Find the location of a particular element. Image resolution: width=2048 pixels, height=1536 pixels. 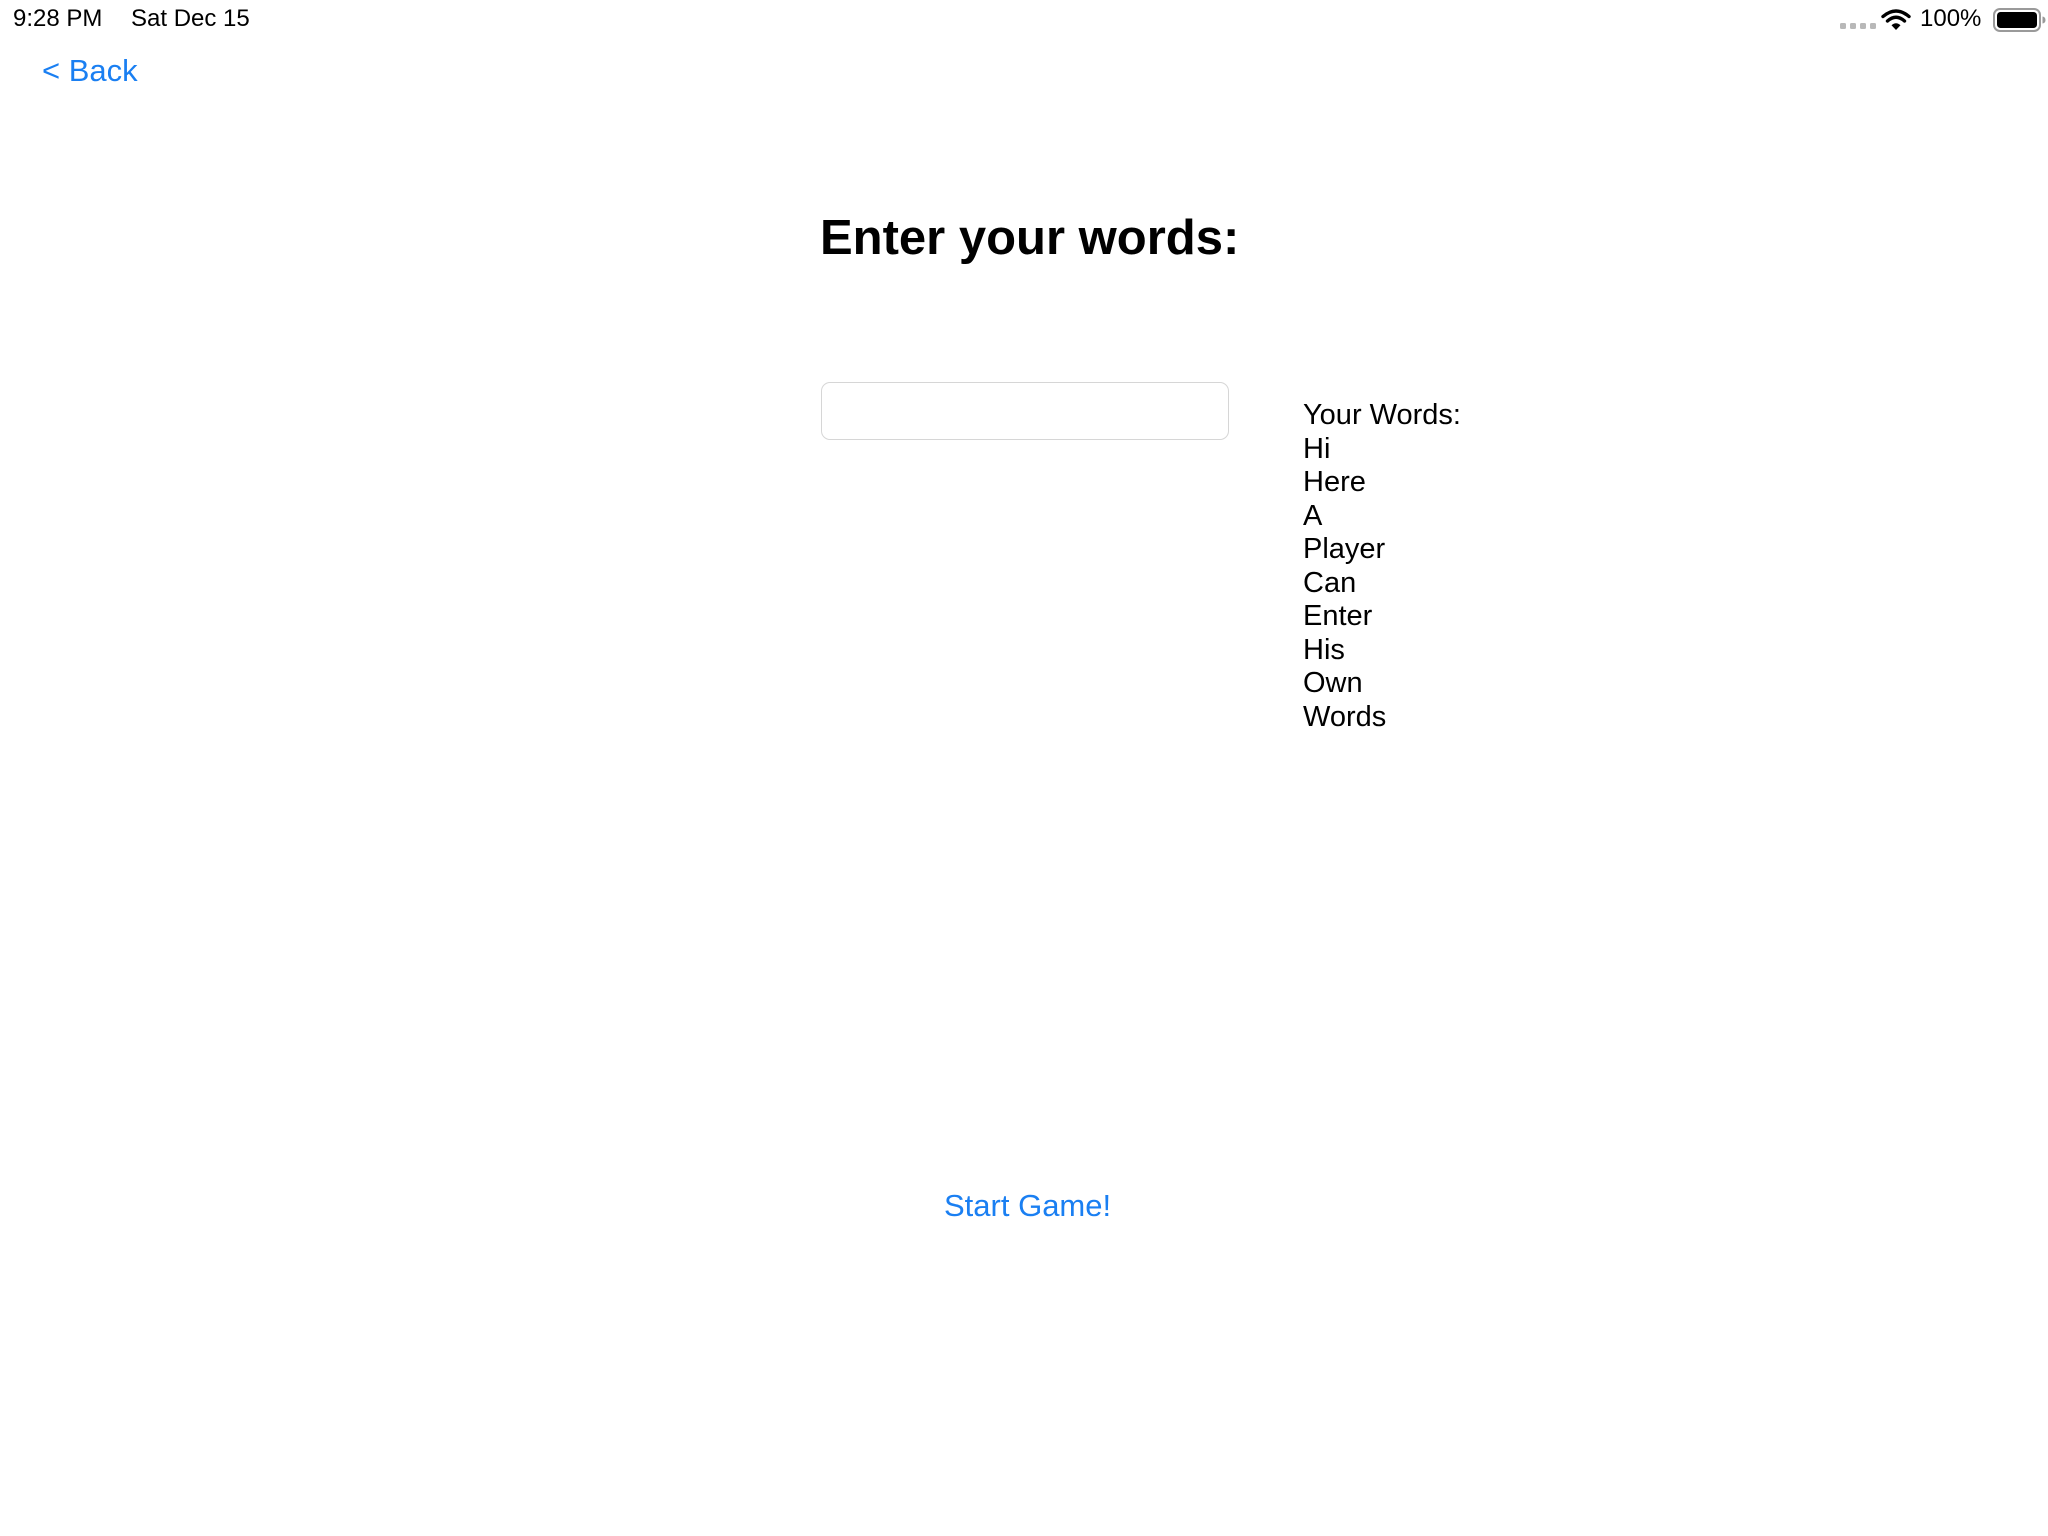

status-date: Sat Dec 15 is located at coordinates (190, 18).